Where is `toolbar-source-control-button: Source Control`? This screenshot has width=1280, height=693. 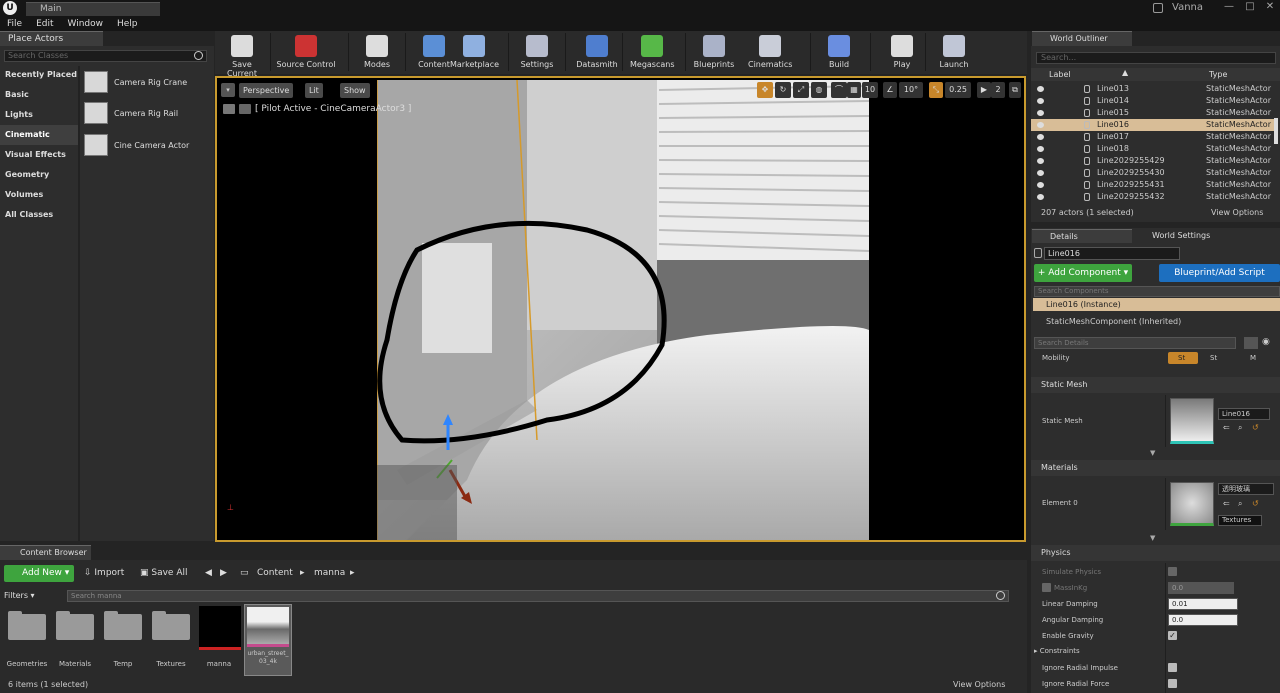
toolbar-source-control-button: Source Control is located at coordinates (306, 54).